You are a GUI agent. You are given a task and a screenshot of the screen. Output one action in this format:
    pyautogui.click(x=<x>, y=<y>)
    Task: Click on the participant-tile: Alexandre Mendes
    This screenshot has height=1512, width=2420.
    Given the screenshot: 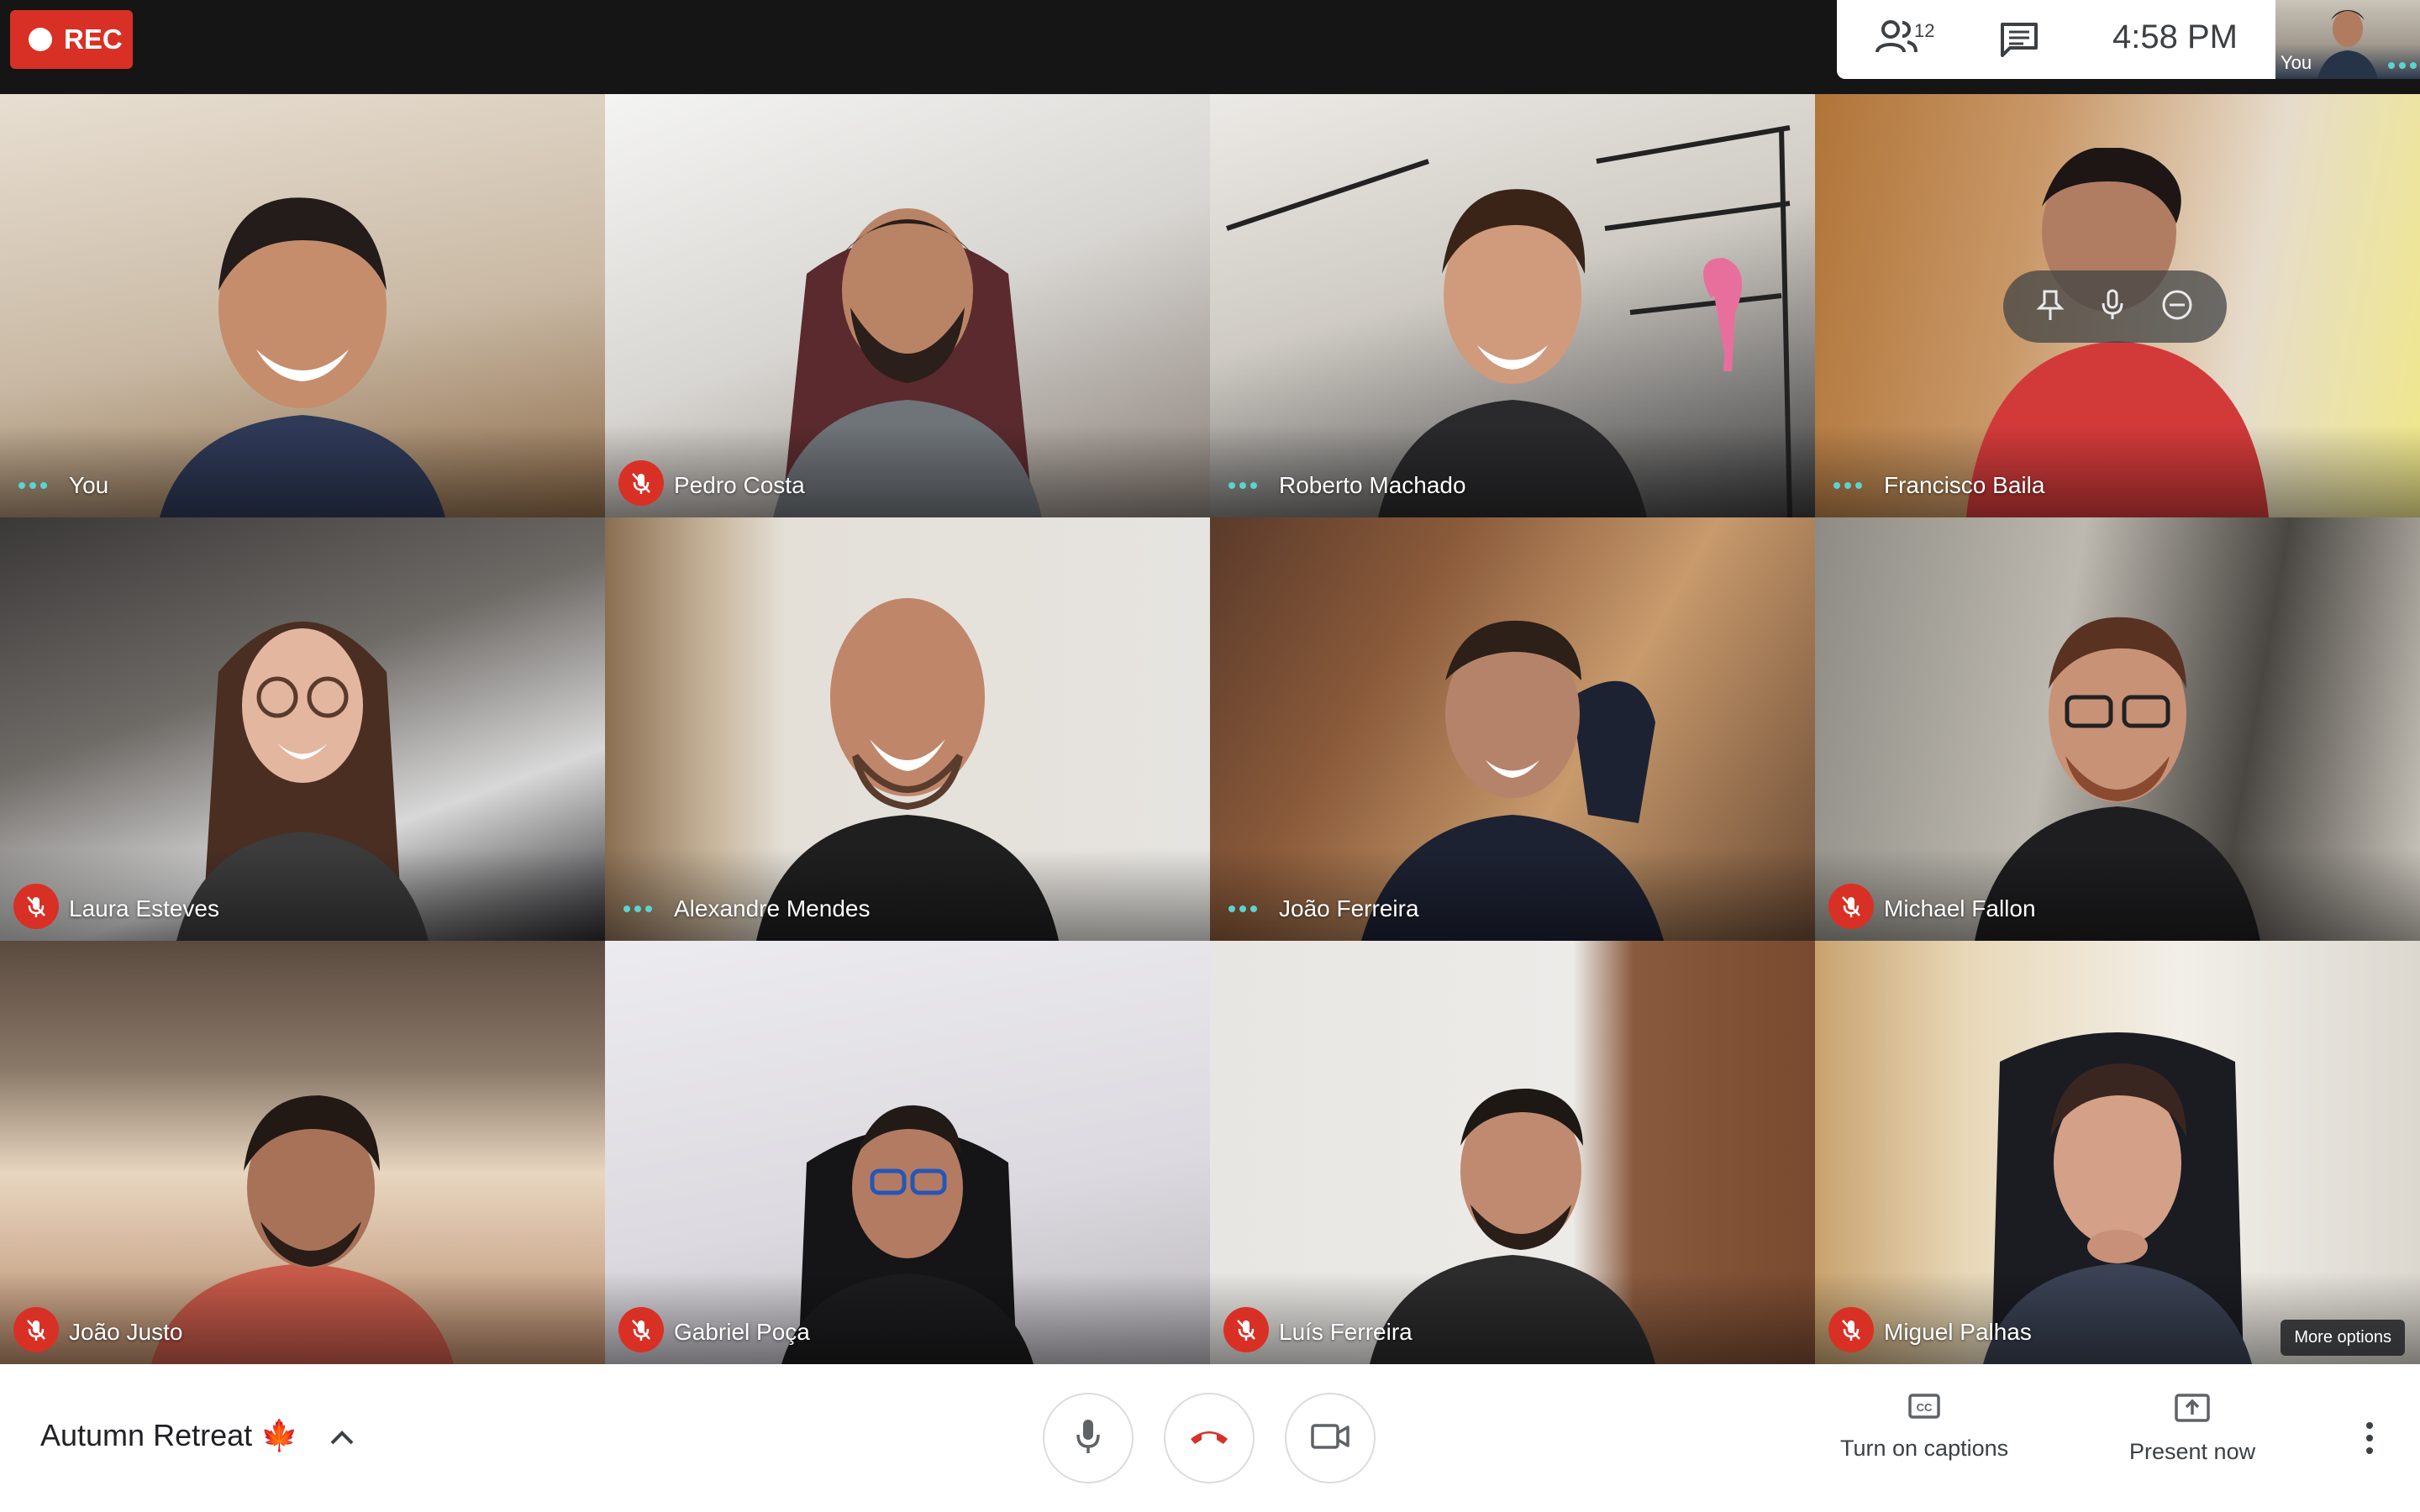 What is the action you would take?
    pyautogui.click(x=907, y=729)
    